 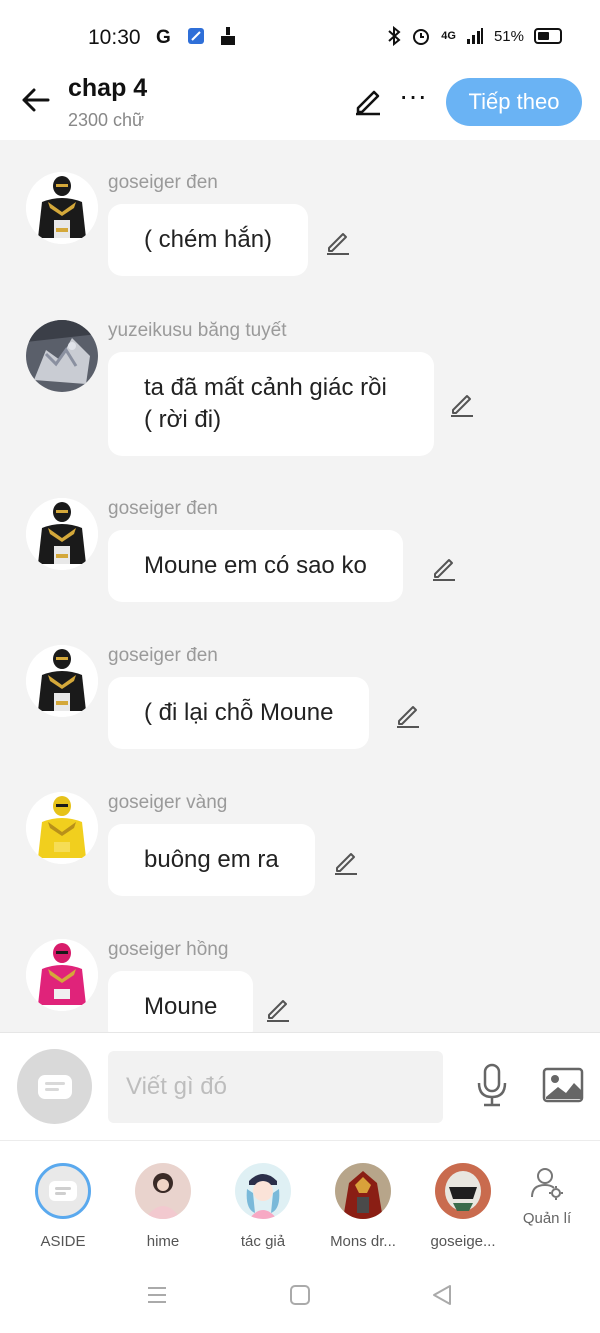 I want to click on character-author: tác giả, so click(x=263, y=1206).